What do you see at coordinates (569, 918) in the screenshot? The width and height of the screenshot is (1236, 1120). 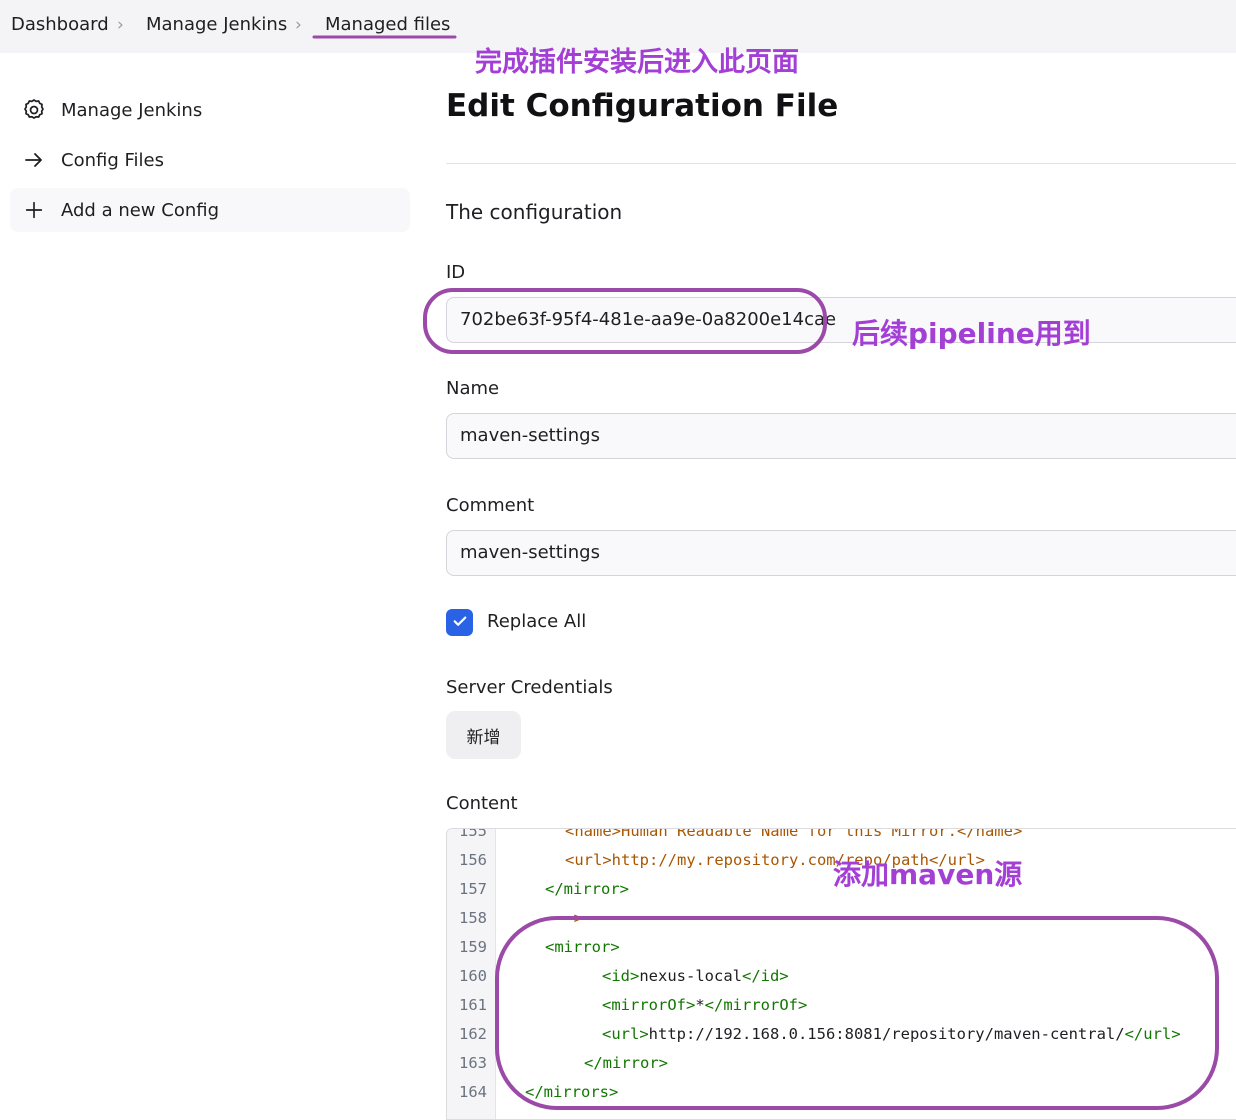 I see `code-text: -->` at bounding box center [569, 918].